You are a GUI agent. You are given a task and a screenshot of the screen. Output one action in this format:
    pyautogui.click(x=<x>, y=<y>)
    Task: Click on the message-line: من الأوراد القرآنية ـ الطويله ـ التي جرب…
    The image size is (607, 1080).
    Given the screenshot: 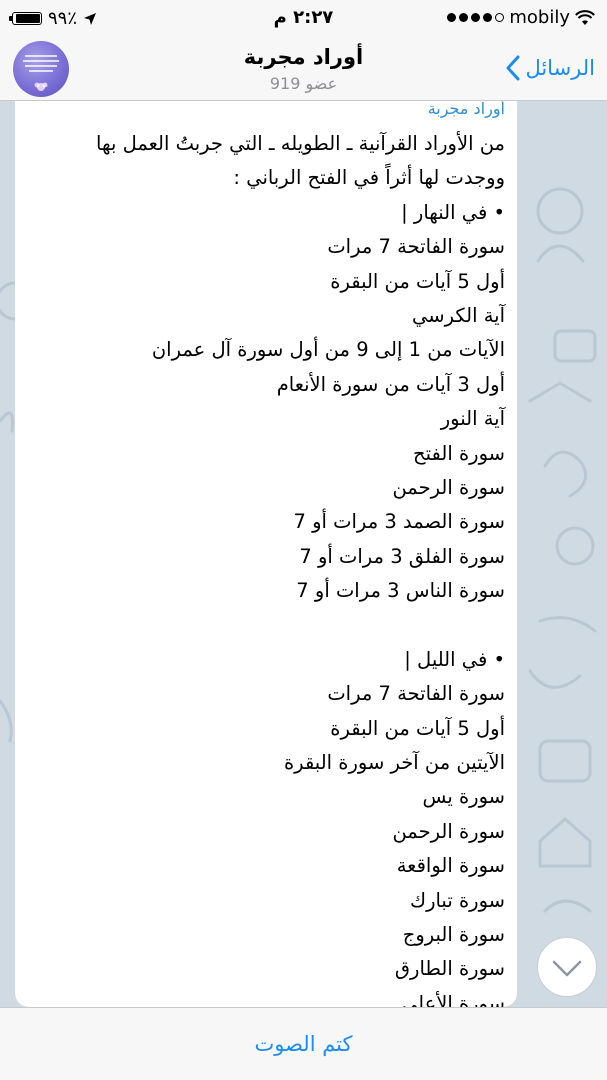 What is the action you would take?
    pyautogui.click(x=300, y=143)
    